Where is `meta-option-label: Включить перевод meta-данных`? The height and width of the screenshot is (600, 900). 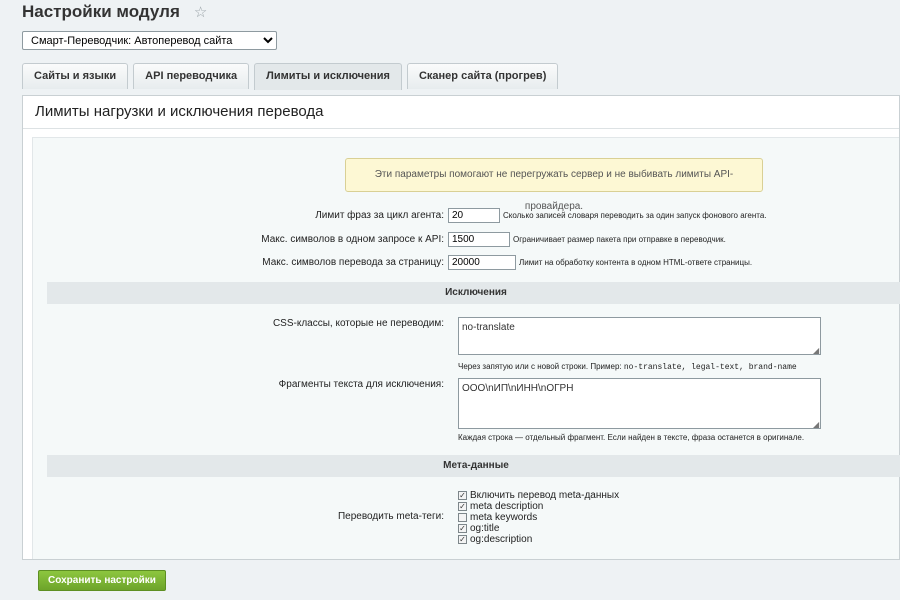 meta-option-label: Включить перевод meta-данных is located at coordinates (545, 495).